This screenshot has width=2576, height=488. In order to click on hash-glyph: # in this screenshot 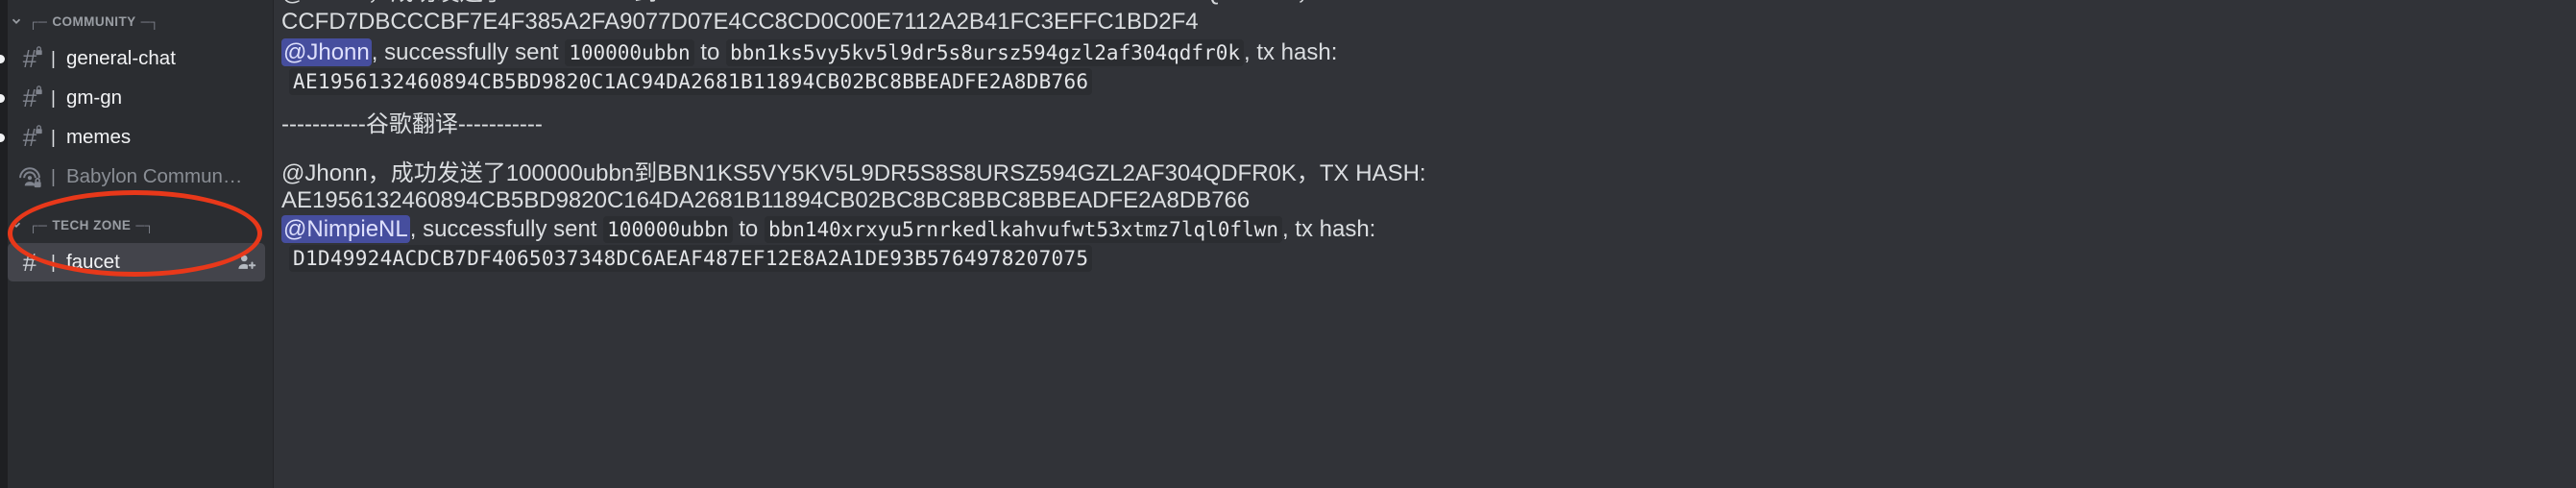, I will do `click(29, 262)`.